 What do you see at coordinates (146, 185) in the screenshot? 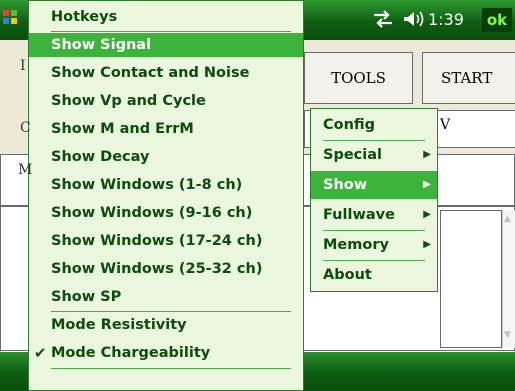
I see `menu-item-show-windows-1-8: Show Windows (1-8 ch)` at bounding box center [146, 185].